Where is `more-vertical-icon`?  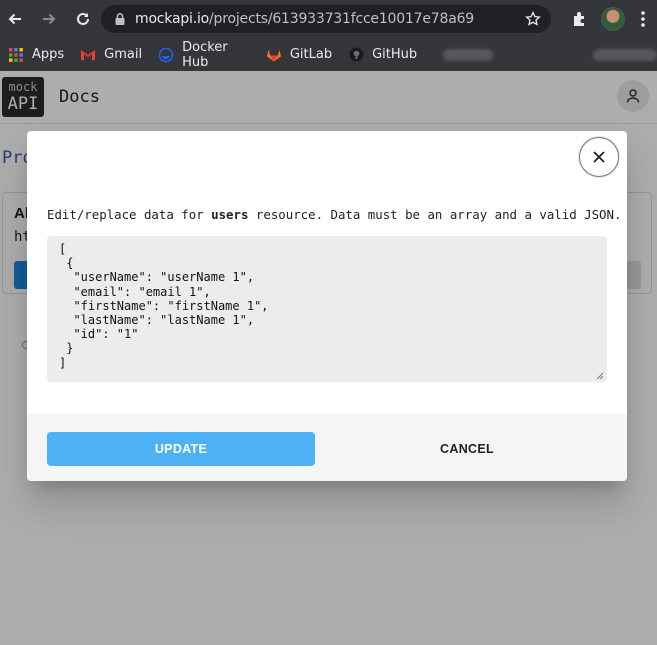 more-vertical-icon is located at coordinates (643, 19).